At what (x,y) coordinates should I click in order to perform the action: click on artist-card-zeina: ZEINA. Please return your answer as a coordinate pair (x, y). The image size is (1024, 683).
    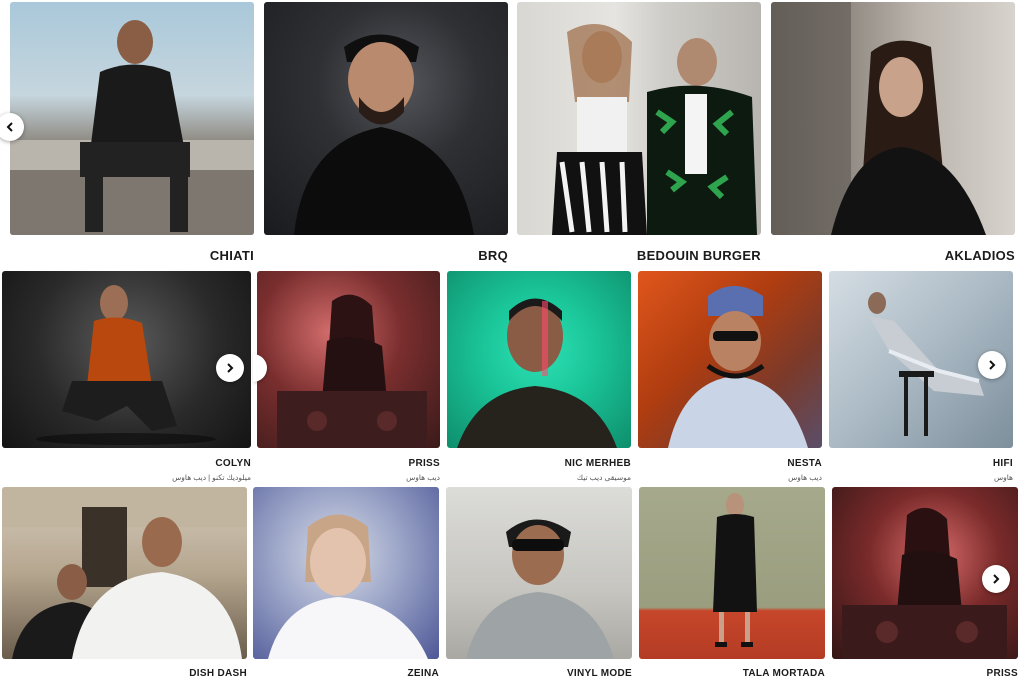
    Looking at the image, I should click on (346, 584).